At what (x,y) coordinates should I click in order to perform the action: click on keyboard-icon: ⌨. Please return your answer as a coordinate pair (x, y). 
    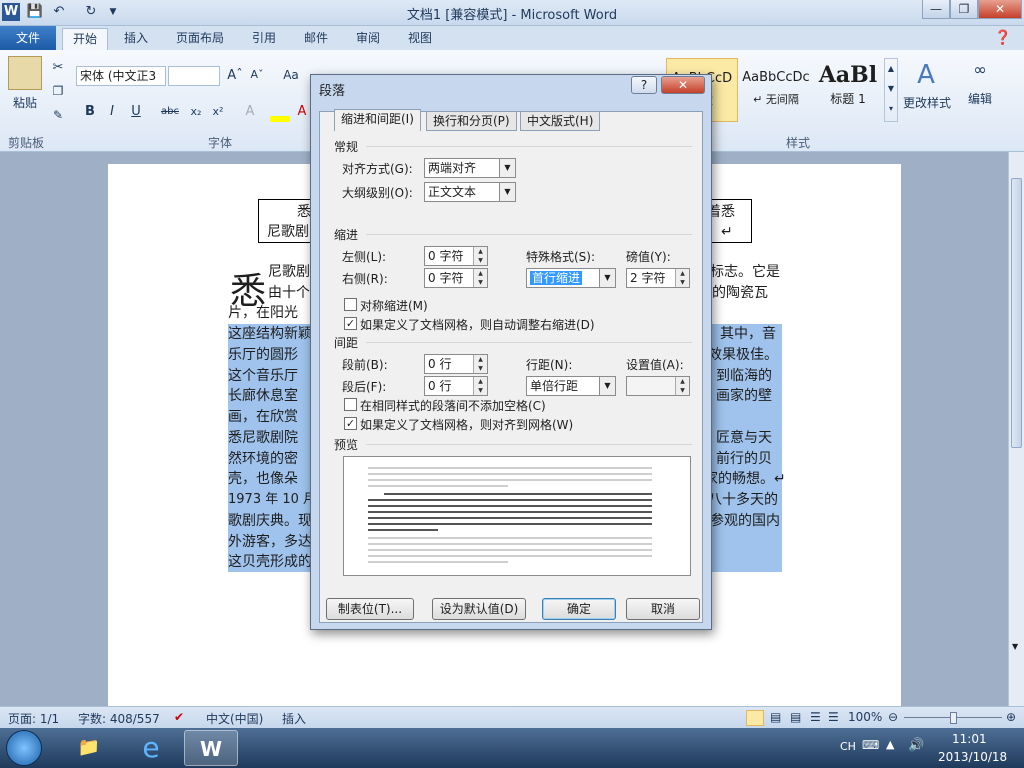
    Looking at the image, I should click on (870, 745).